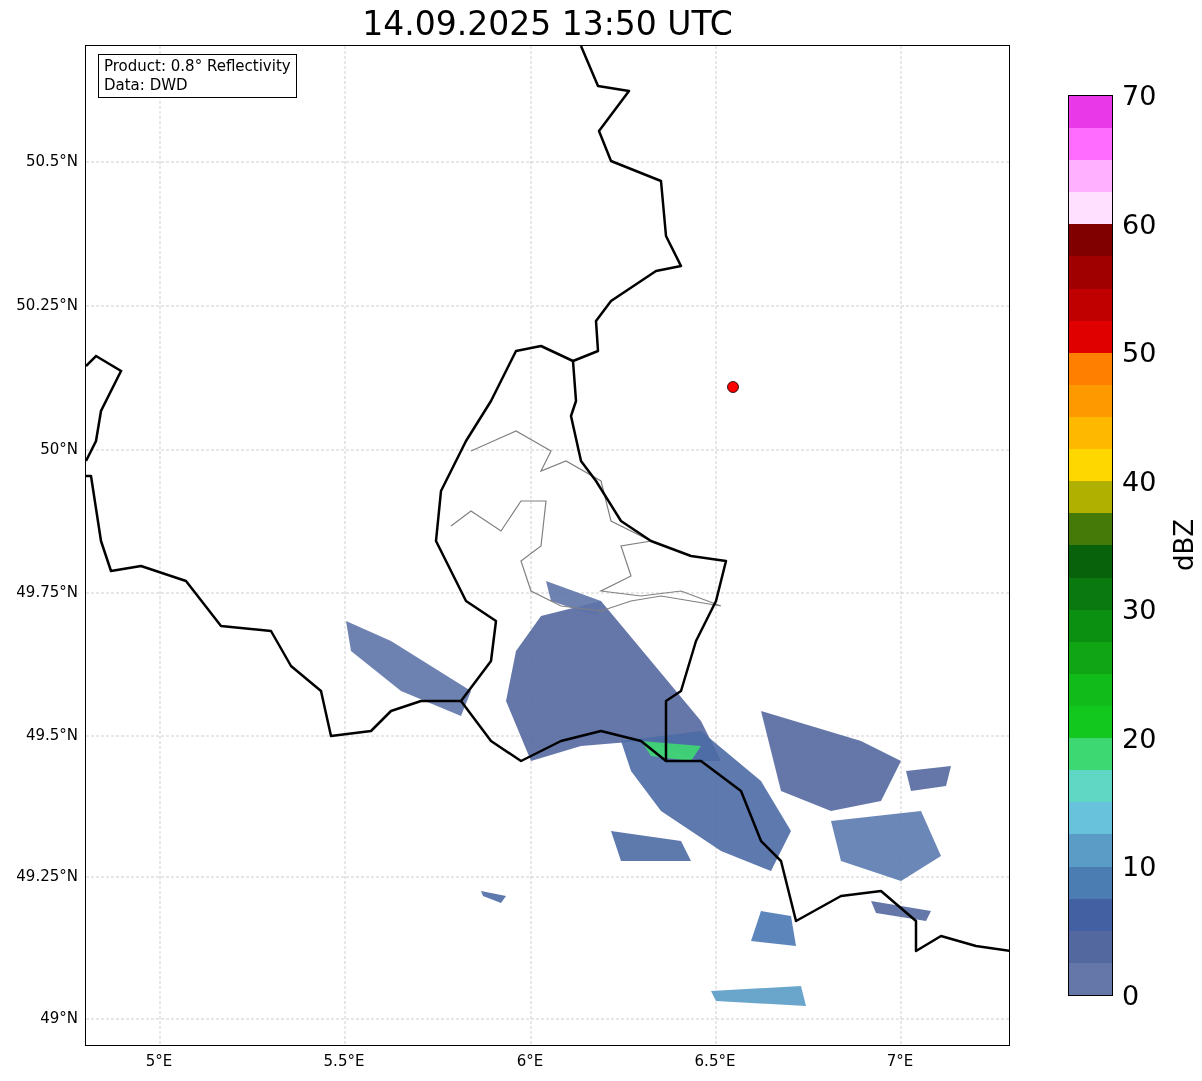 The height and width of the screenshot is (1081, 1202). What do you see at coordinates (58, 449) in the screenshot?
I see `latitude-tick-label: 50°N` at bounding box center [58, 449].